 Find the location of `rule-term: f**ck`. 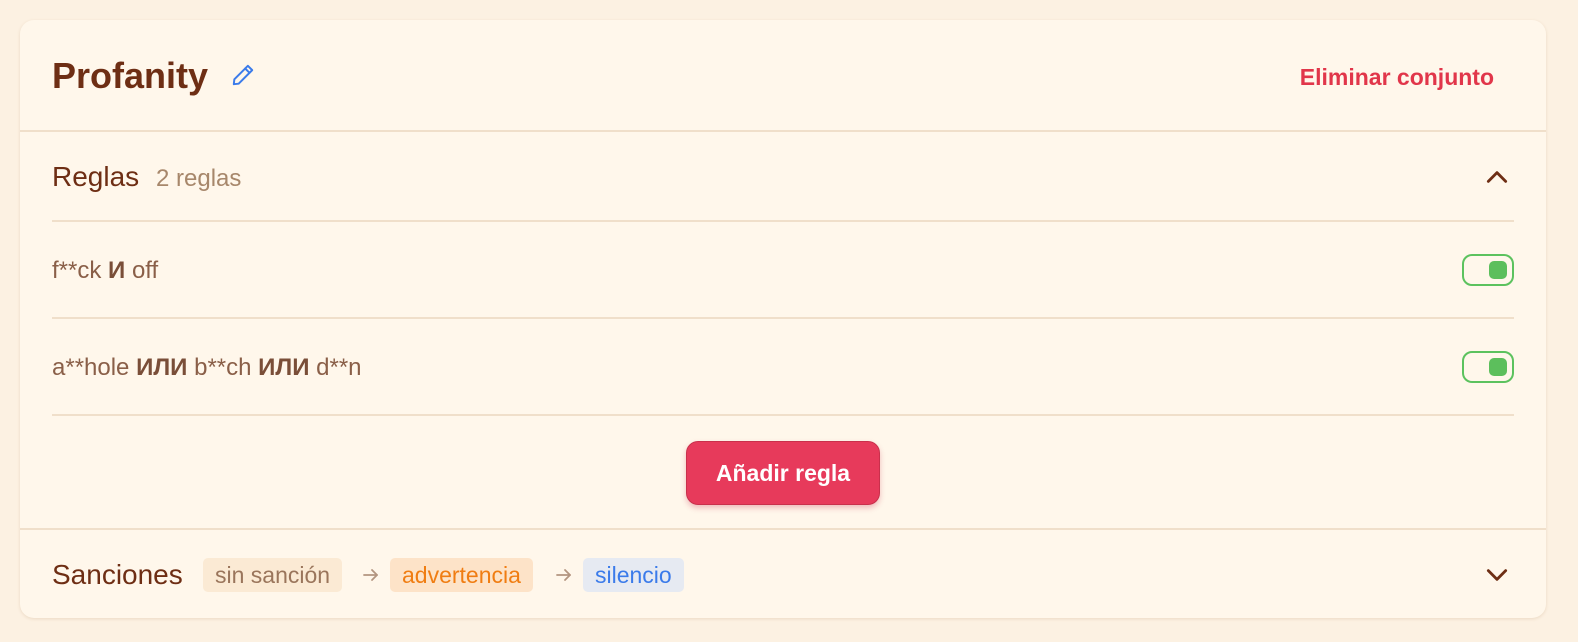

rule-term: f**ck is located at coordinates (77, 270).